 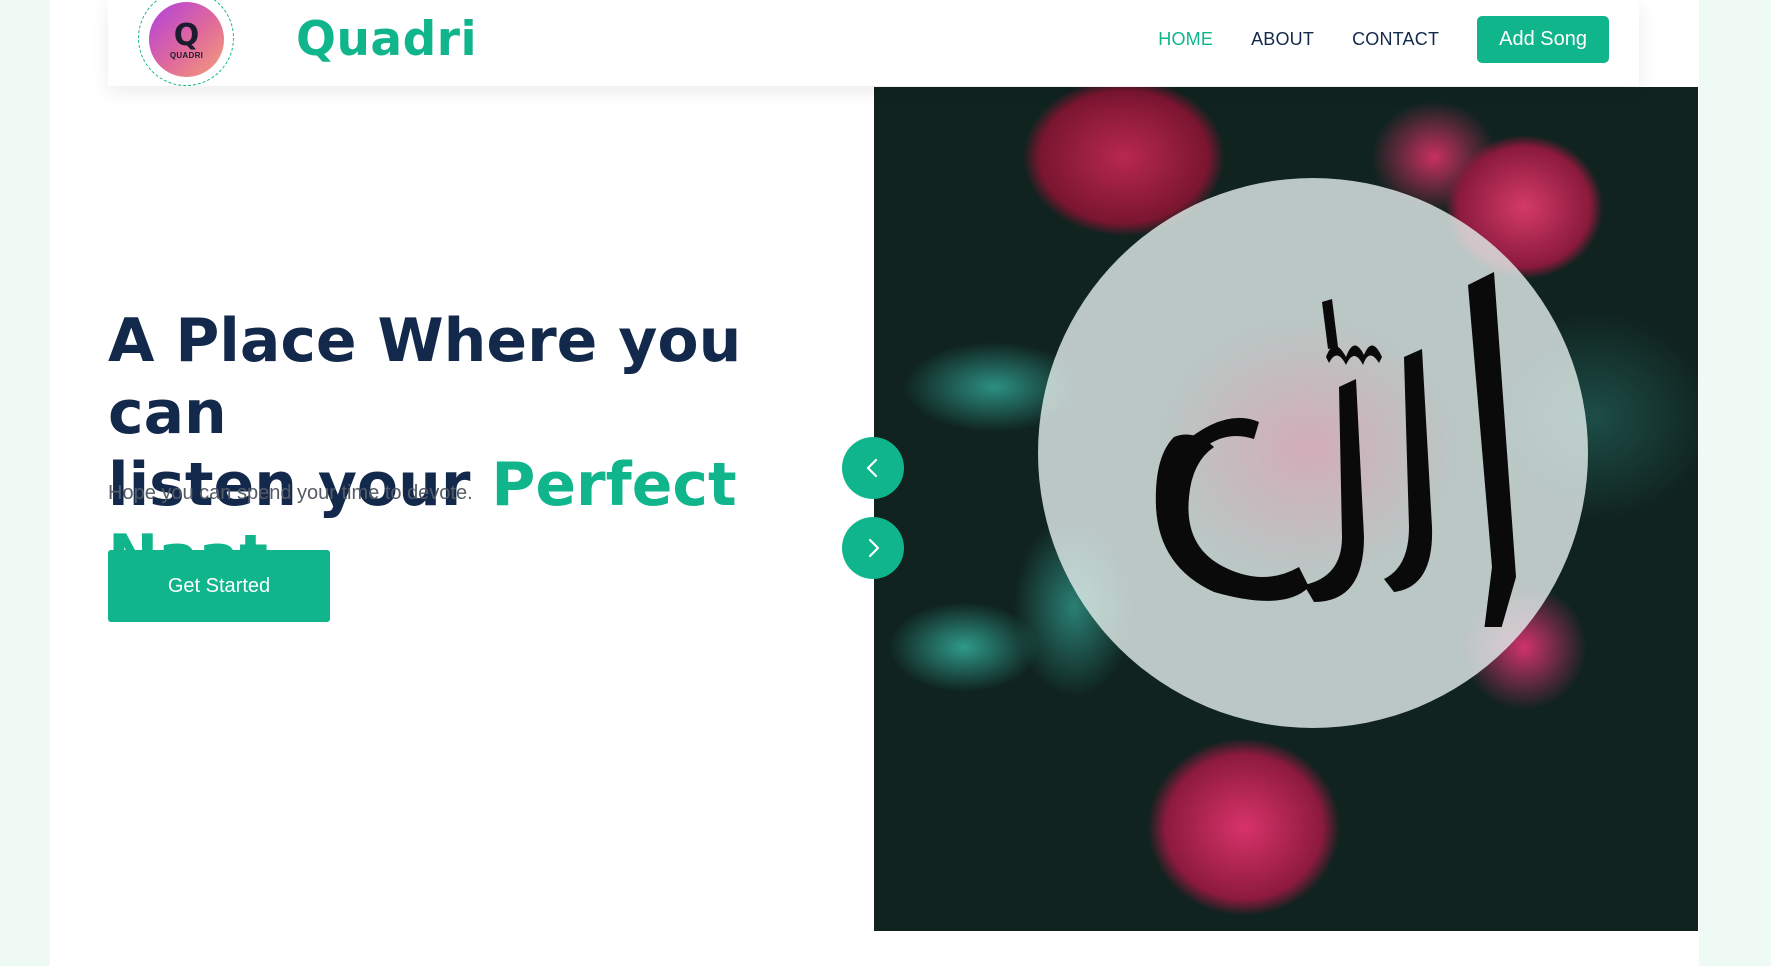 I want to click on hero-title-line1: A Place Where you can, so click(x=425, y=377).